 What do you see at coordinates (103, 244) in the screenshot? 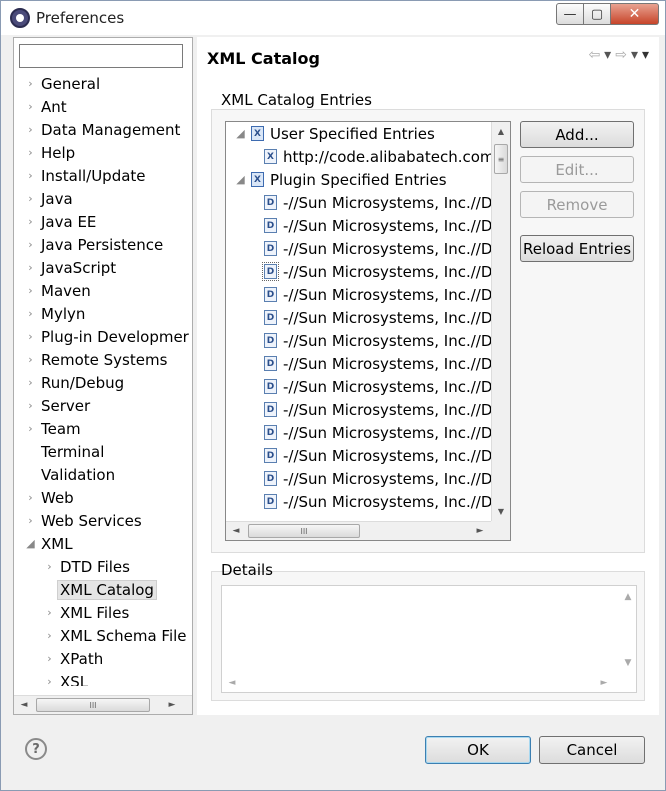
I see `preference-tree-item: › Java Persistence` at bounding box center [103, 244].